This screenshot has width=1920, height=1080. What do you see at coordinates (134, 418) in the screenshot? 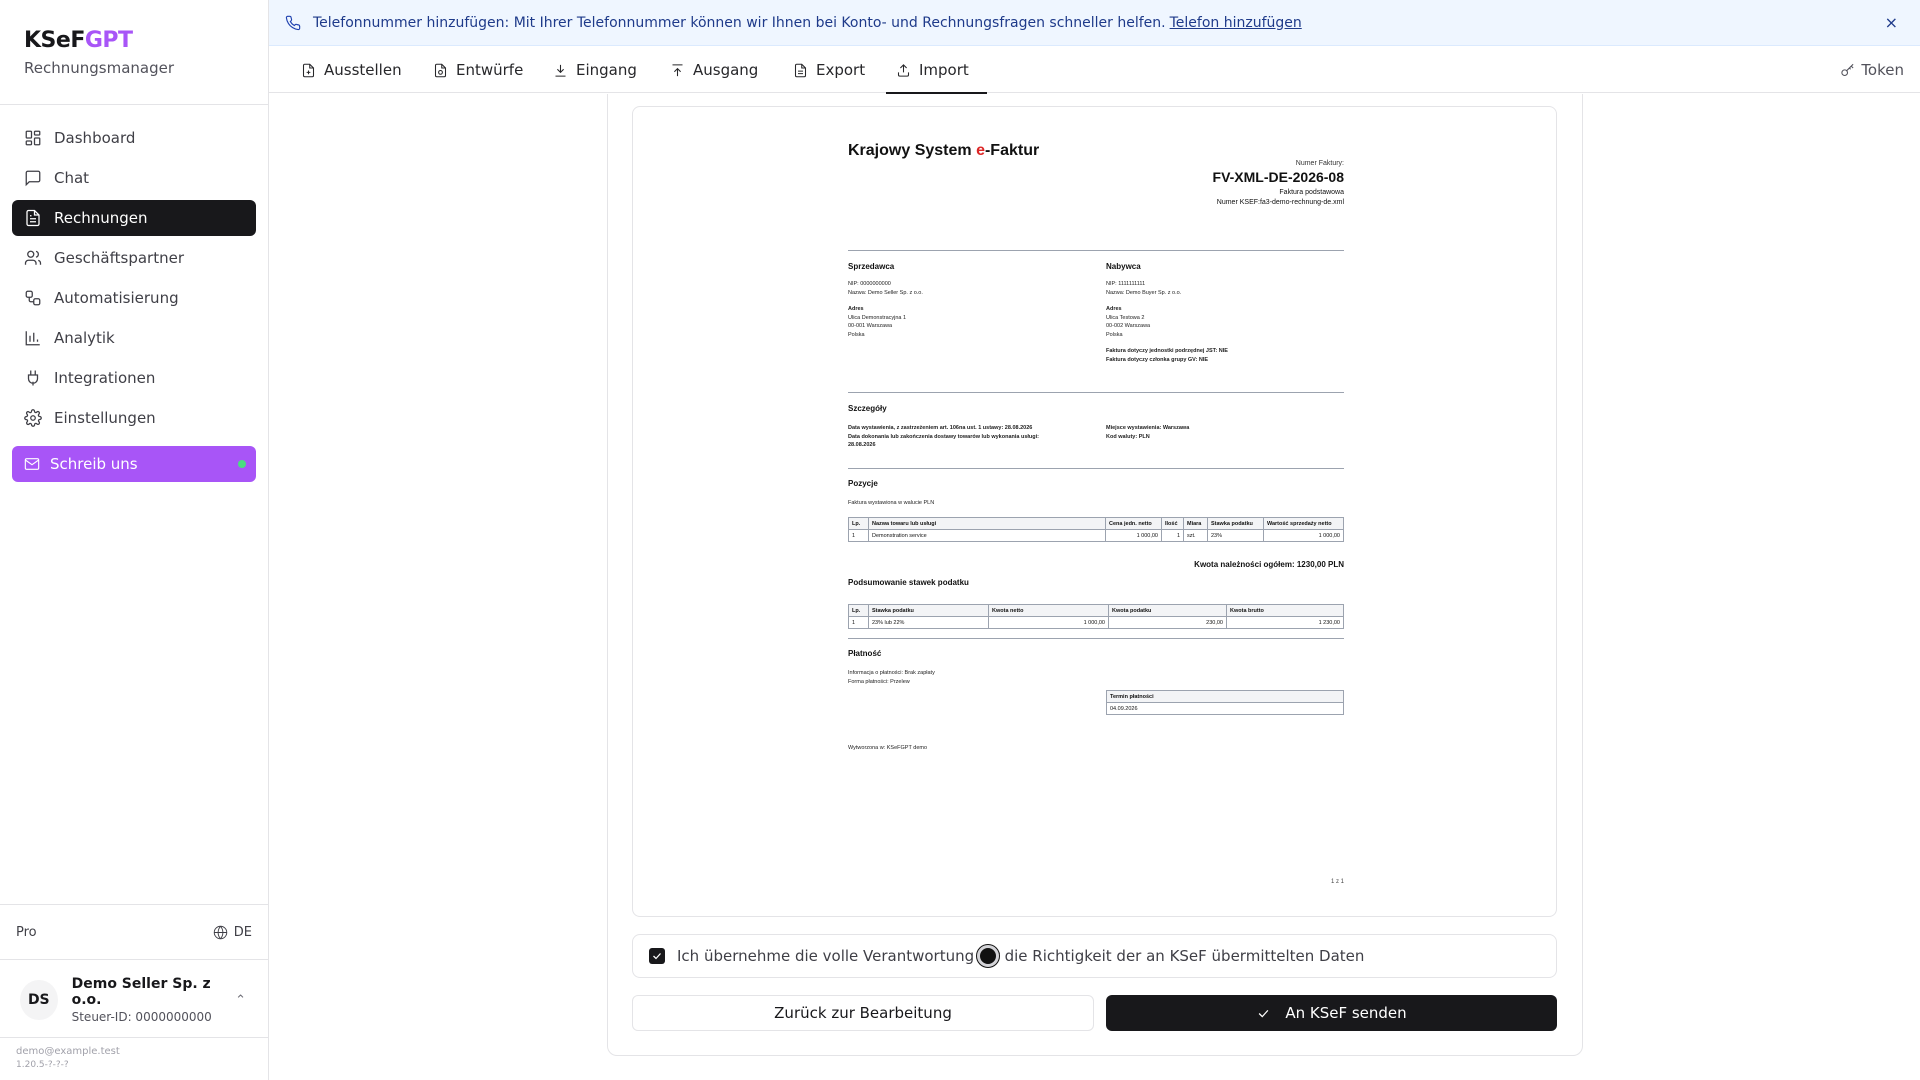
I see `sidebar-item-settings: Einstellungen` at bounding box center [134, 418].